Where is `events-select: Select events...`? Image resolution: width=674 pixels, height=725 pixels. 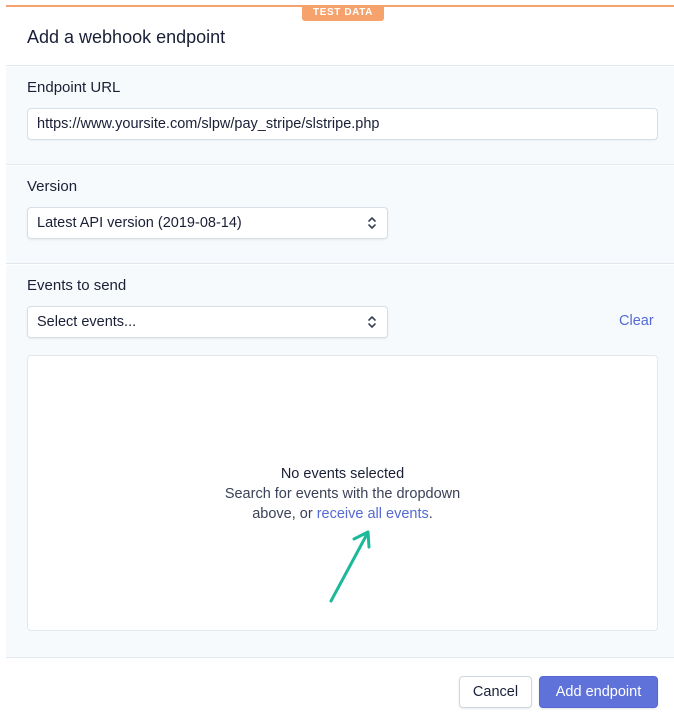 events-select: Select events... is located at coordinates (207, 322).